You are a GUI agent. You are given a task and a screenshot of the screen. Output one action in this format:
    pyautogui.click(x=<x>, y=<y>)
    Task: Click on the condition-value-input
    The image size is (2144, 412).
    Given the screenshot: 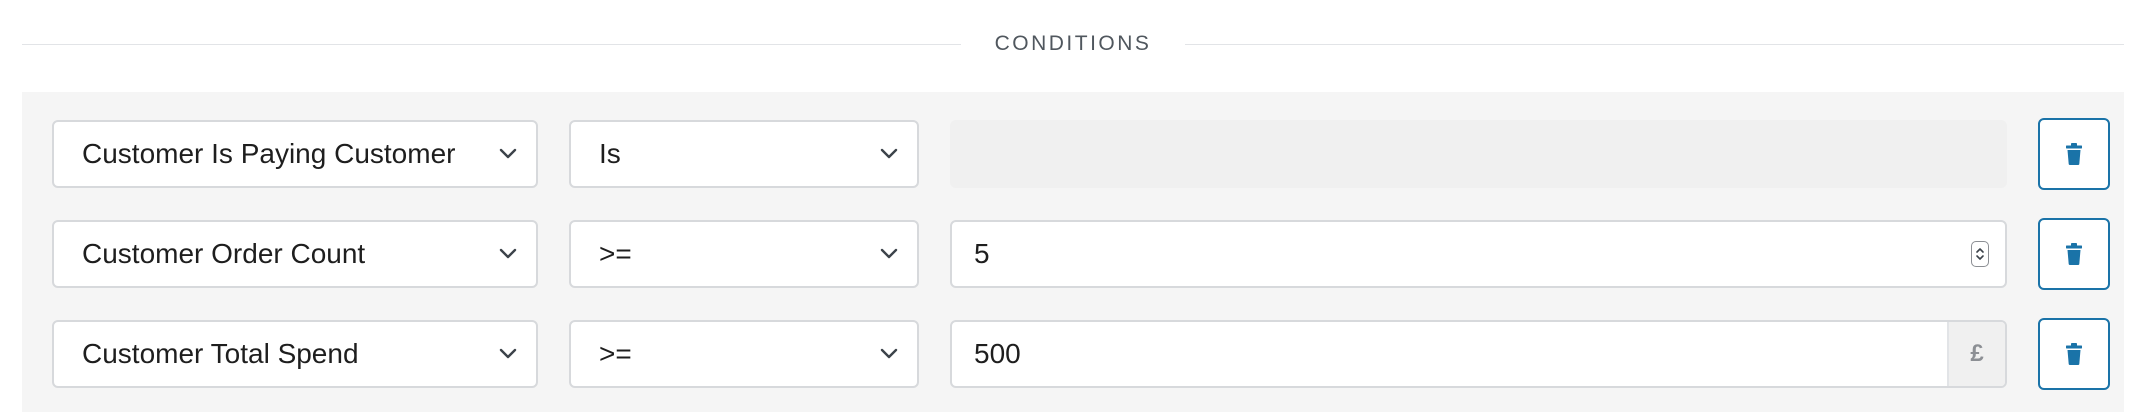 What is the action you would take?
    pyautogui.click(x=1478, y=154)
    